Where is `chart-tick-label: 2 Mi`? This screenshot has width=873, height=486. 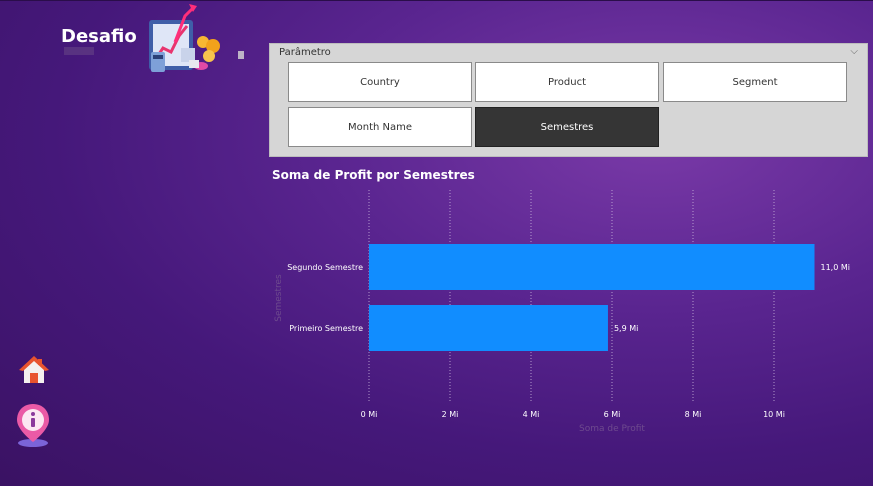
chart-tick-label: 2 Mi is located at coordinates (450, 414).